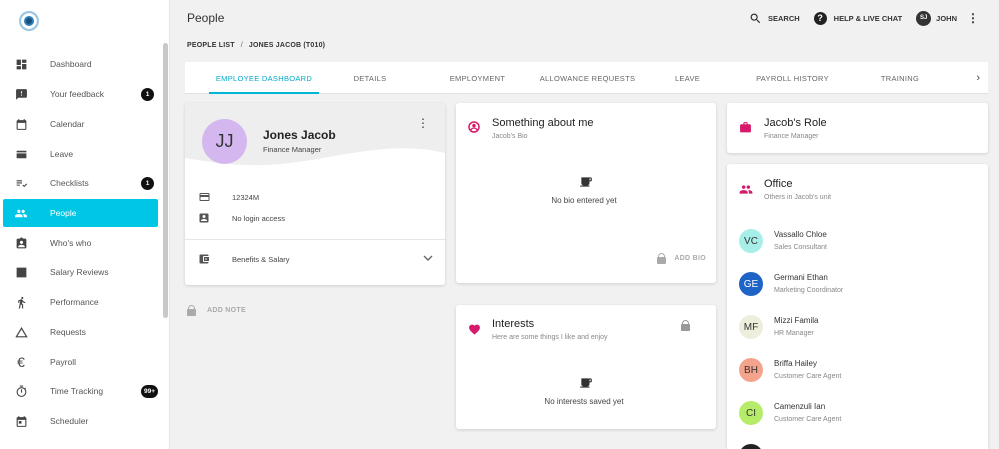  I want to click on profile-name: Jones Jacob, so click(299, 135).